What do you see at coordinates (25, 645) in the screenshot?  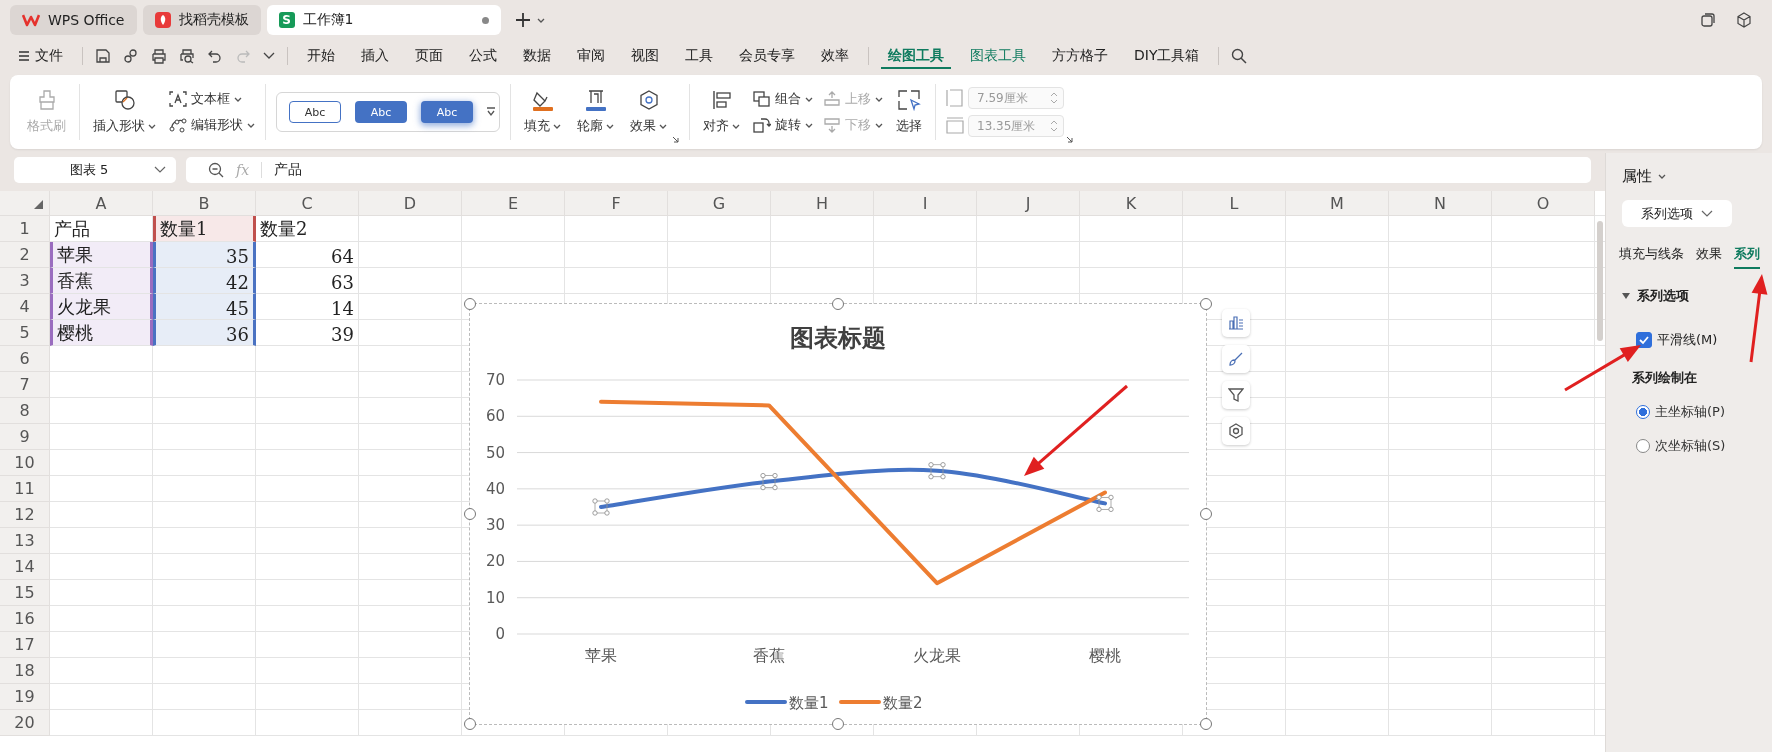 I see `row-header: 17` at bounding box center [25, 645].